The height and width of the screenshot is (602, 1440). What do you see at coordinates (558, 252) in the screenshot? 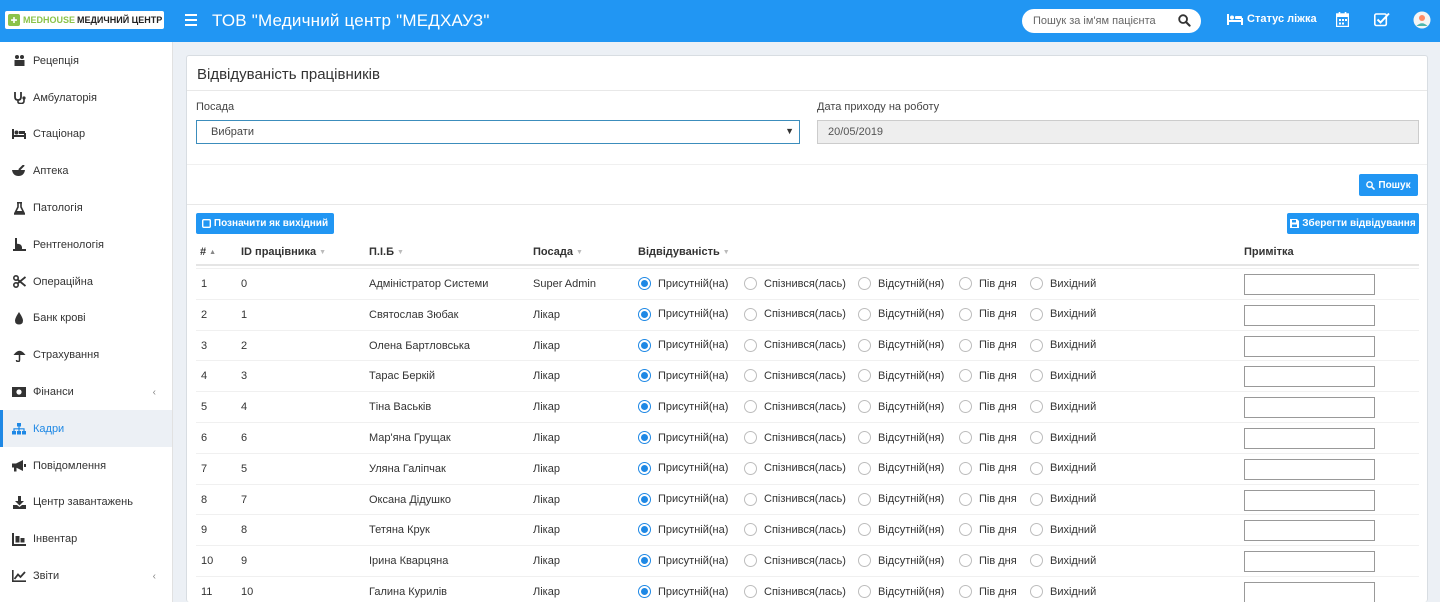
I see `col-position: Посада ▼` at bounding box center [558, 252].